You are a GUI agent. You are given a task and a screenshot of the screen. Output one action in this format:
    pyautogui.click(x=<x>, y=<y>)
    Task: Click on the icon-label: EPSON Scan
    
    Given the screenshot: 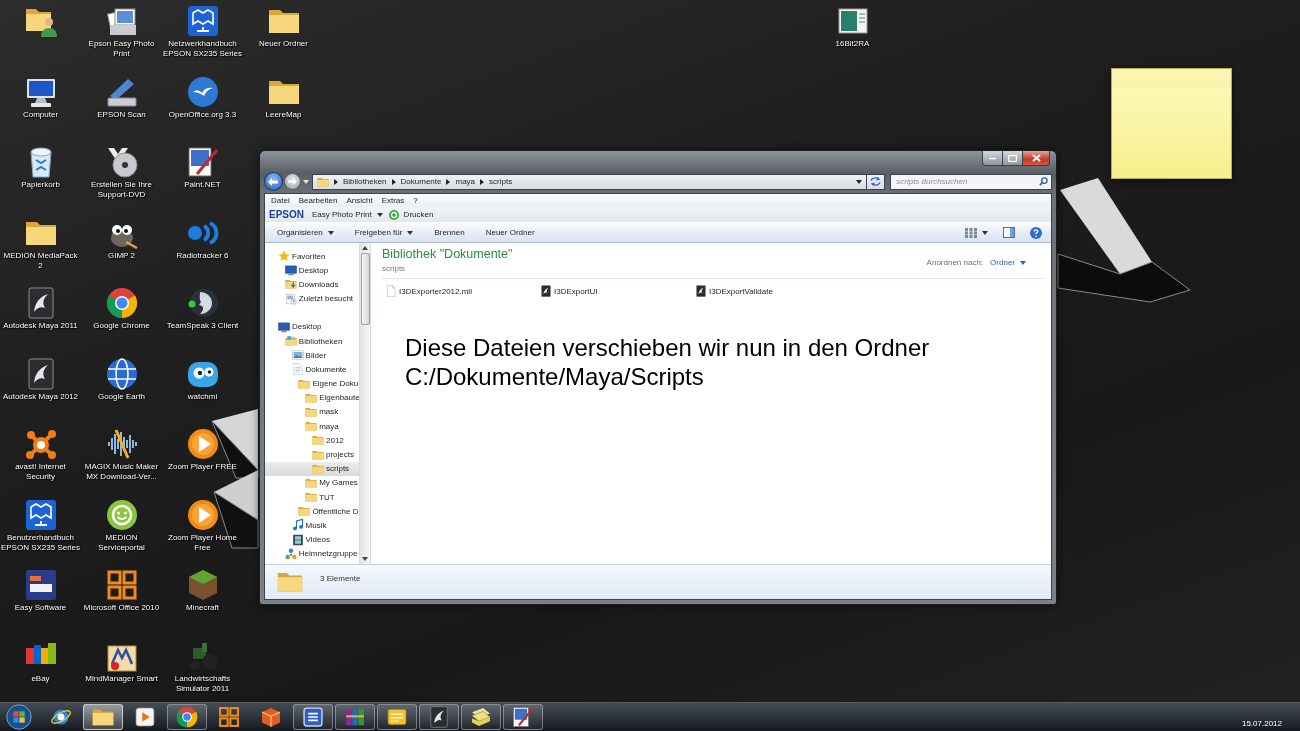 What is the action you would take?
    pyautogui.click(x=121, y=114)
    